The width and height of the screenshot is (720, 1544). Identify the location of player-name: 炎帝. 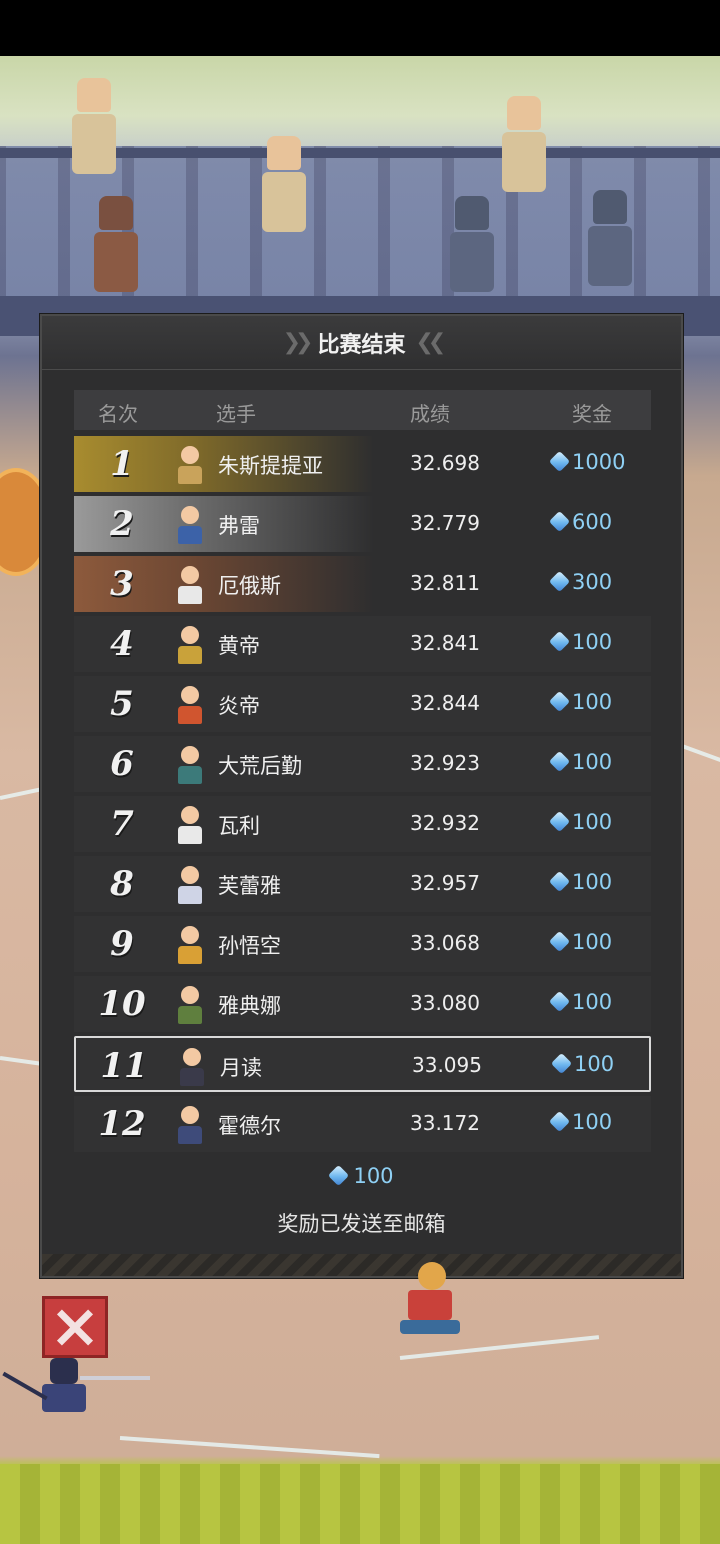
(239, 706).